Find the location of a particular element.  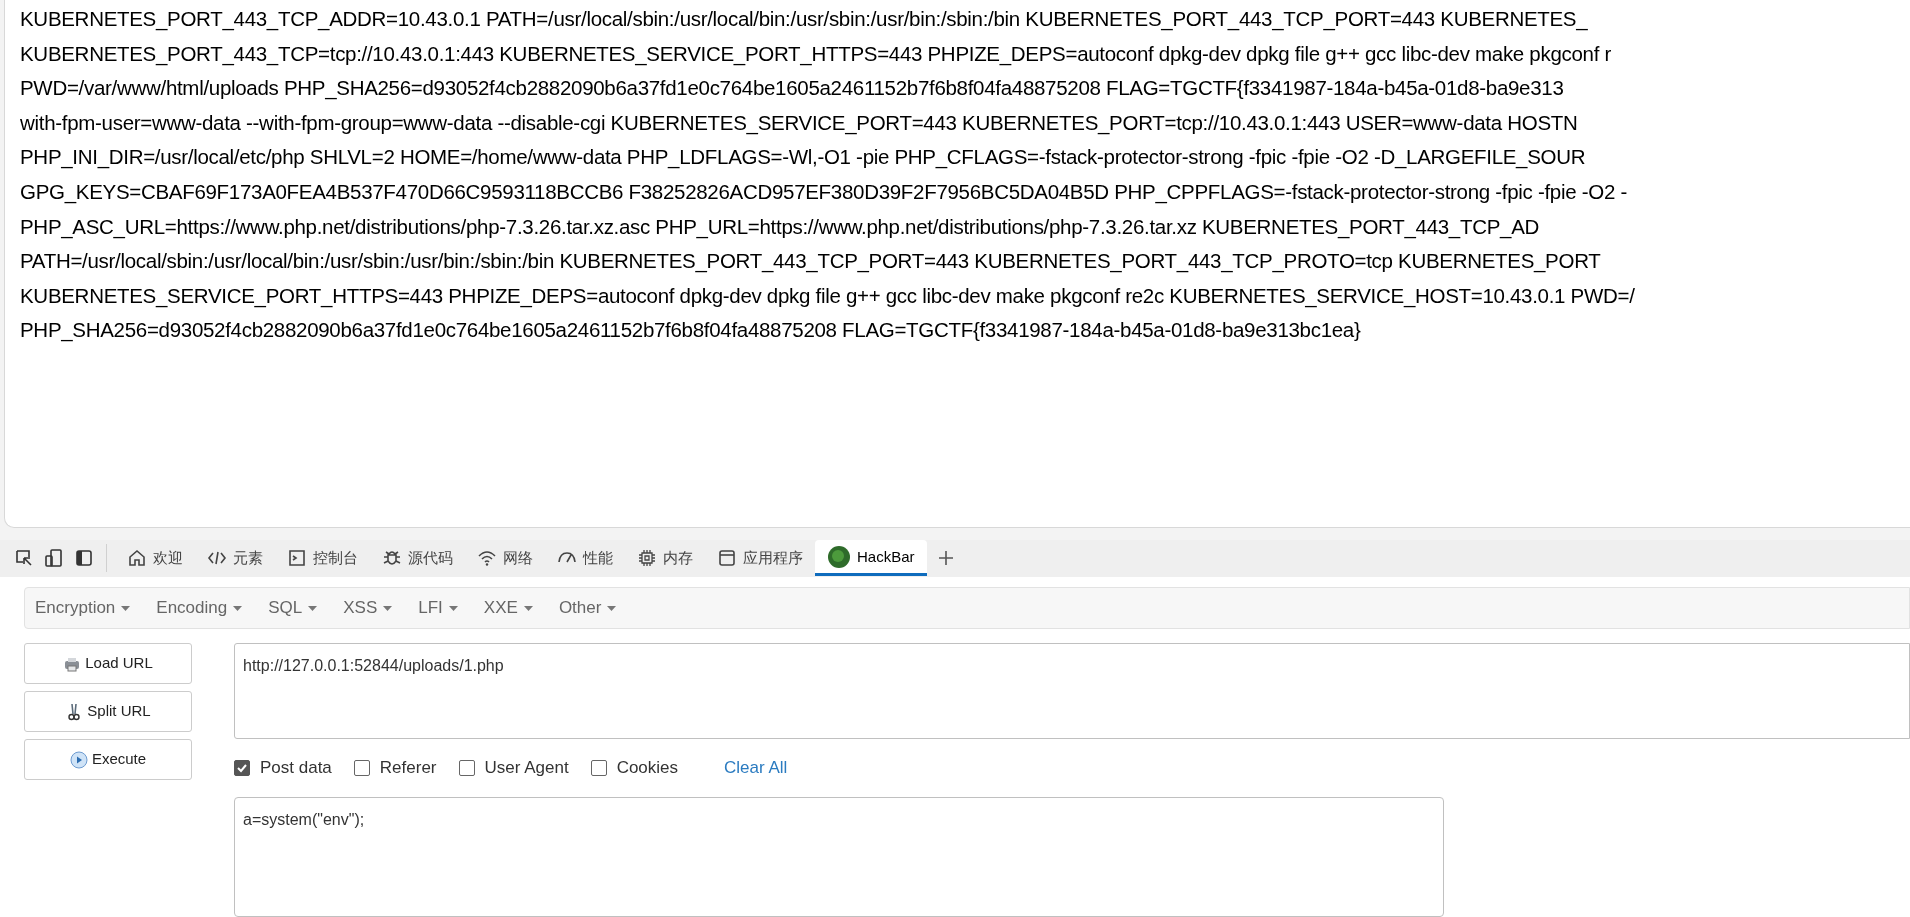

add-tab-icon is located at coordinates (945, 558).